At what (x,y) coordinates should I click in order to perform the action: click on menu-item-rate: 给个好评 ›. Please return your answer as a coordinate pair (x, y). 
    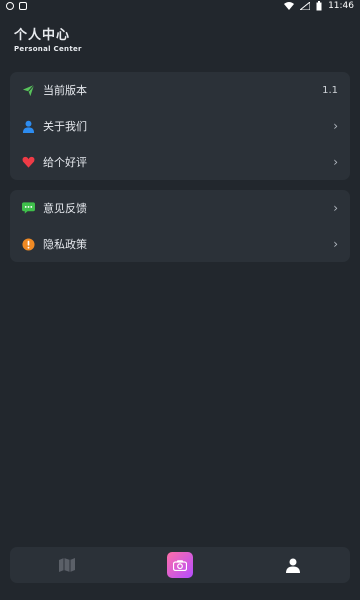
    Looking at the image, I should click on (180, 162).